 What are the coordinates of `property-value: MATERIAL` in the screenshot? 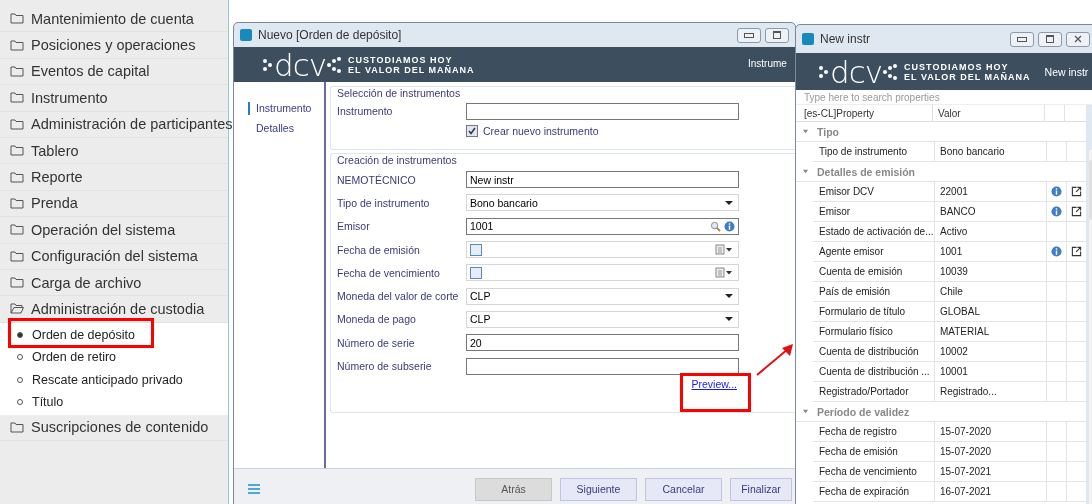 It's located at (991, 331).